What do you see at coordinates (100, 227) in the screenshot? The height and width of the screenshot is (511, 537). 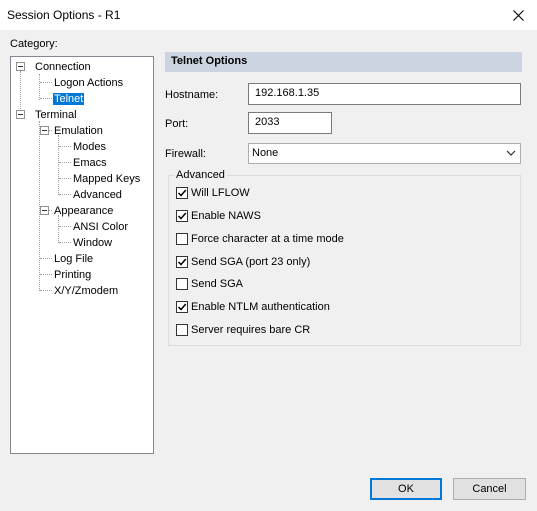 I see `tree-item-ansi-color: ANSI Color` at bounding box center [100, 227].